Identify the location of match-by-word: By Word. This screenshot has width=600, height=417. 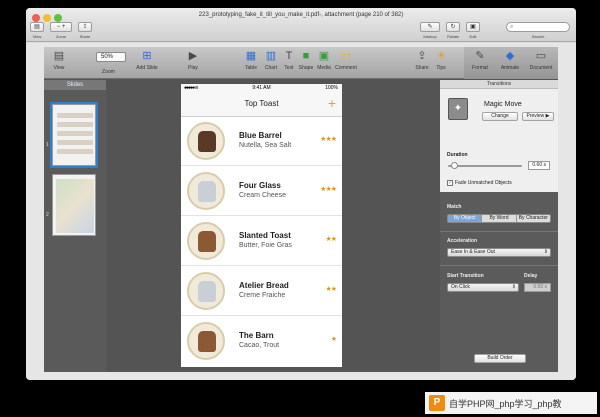
(499, 218).